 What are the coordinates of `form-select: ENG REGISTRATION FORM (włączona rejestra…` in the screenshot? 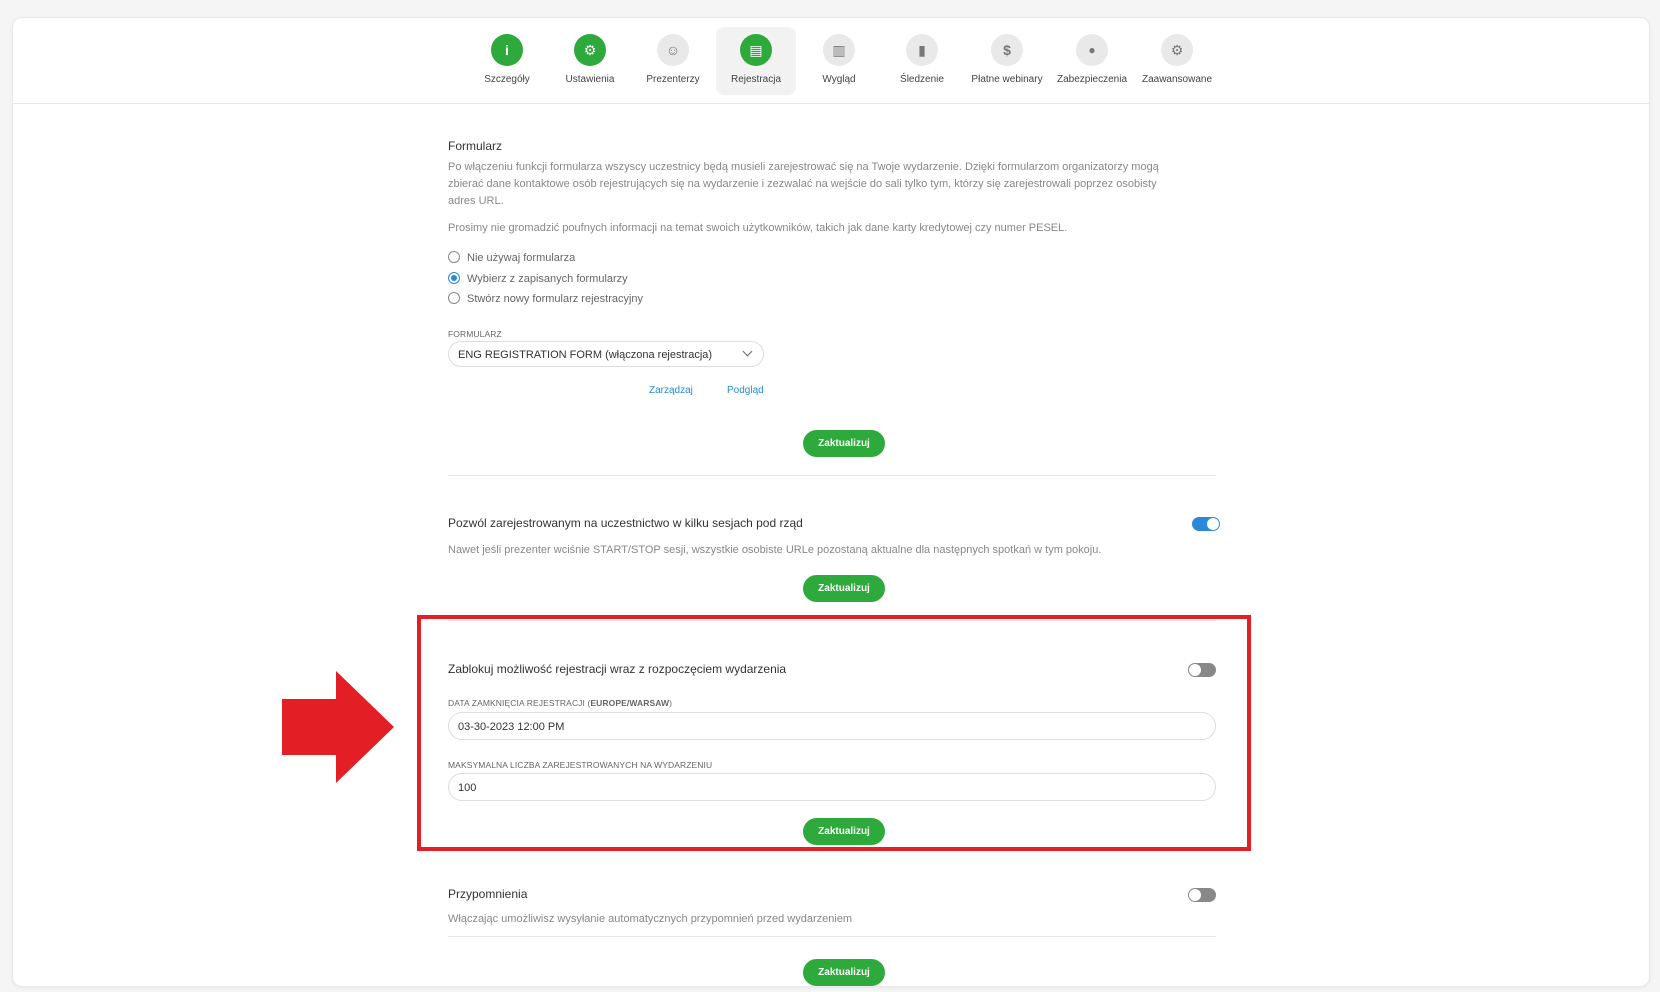 It's located at (606, 354).